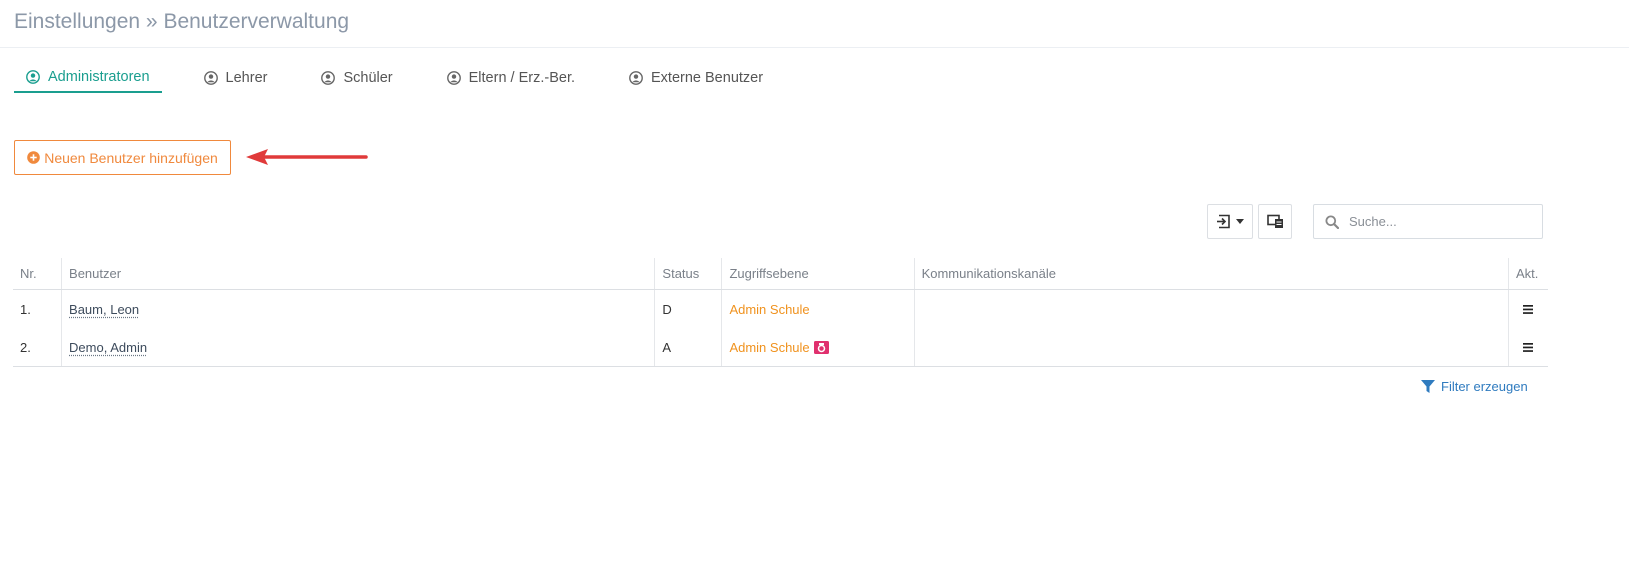 This screenshot has width=1629, height=564. What do you see at coordinates (99, 76) in the screenshot?
I see `tab-label: Administratoren` at bounding box center [99, 76].